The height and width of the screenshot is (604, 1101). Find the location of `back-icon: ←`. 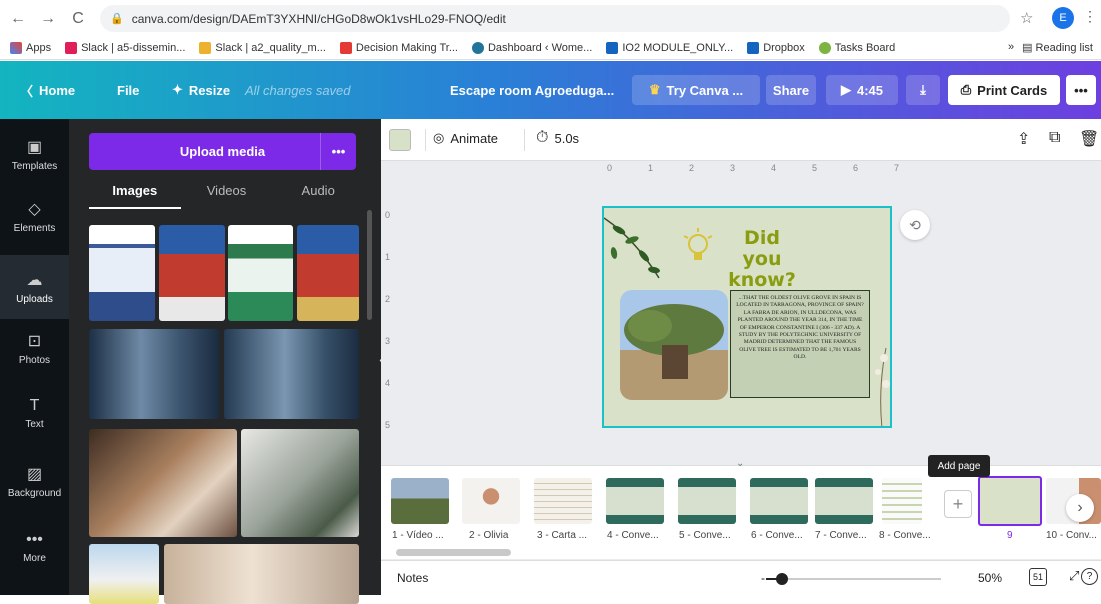

back-icon: ← is located at coordinates (18, 19).